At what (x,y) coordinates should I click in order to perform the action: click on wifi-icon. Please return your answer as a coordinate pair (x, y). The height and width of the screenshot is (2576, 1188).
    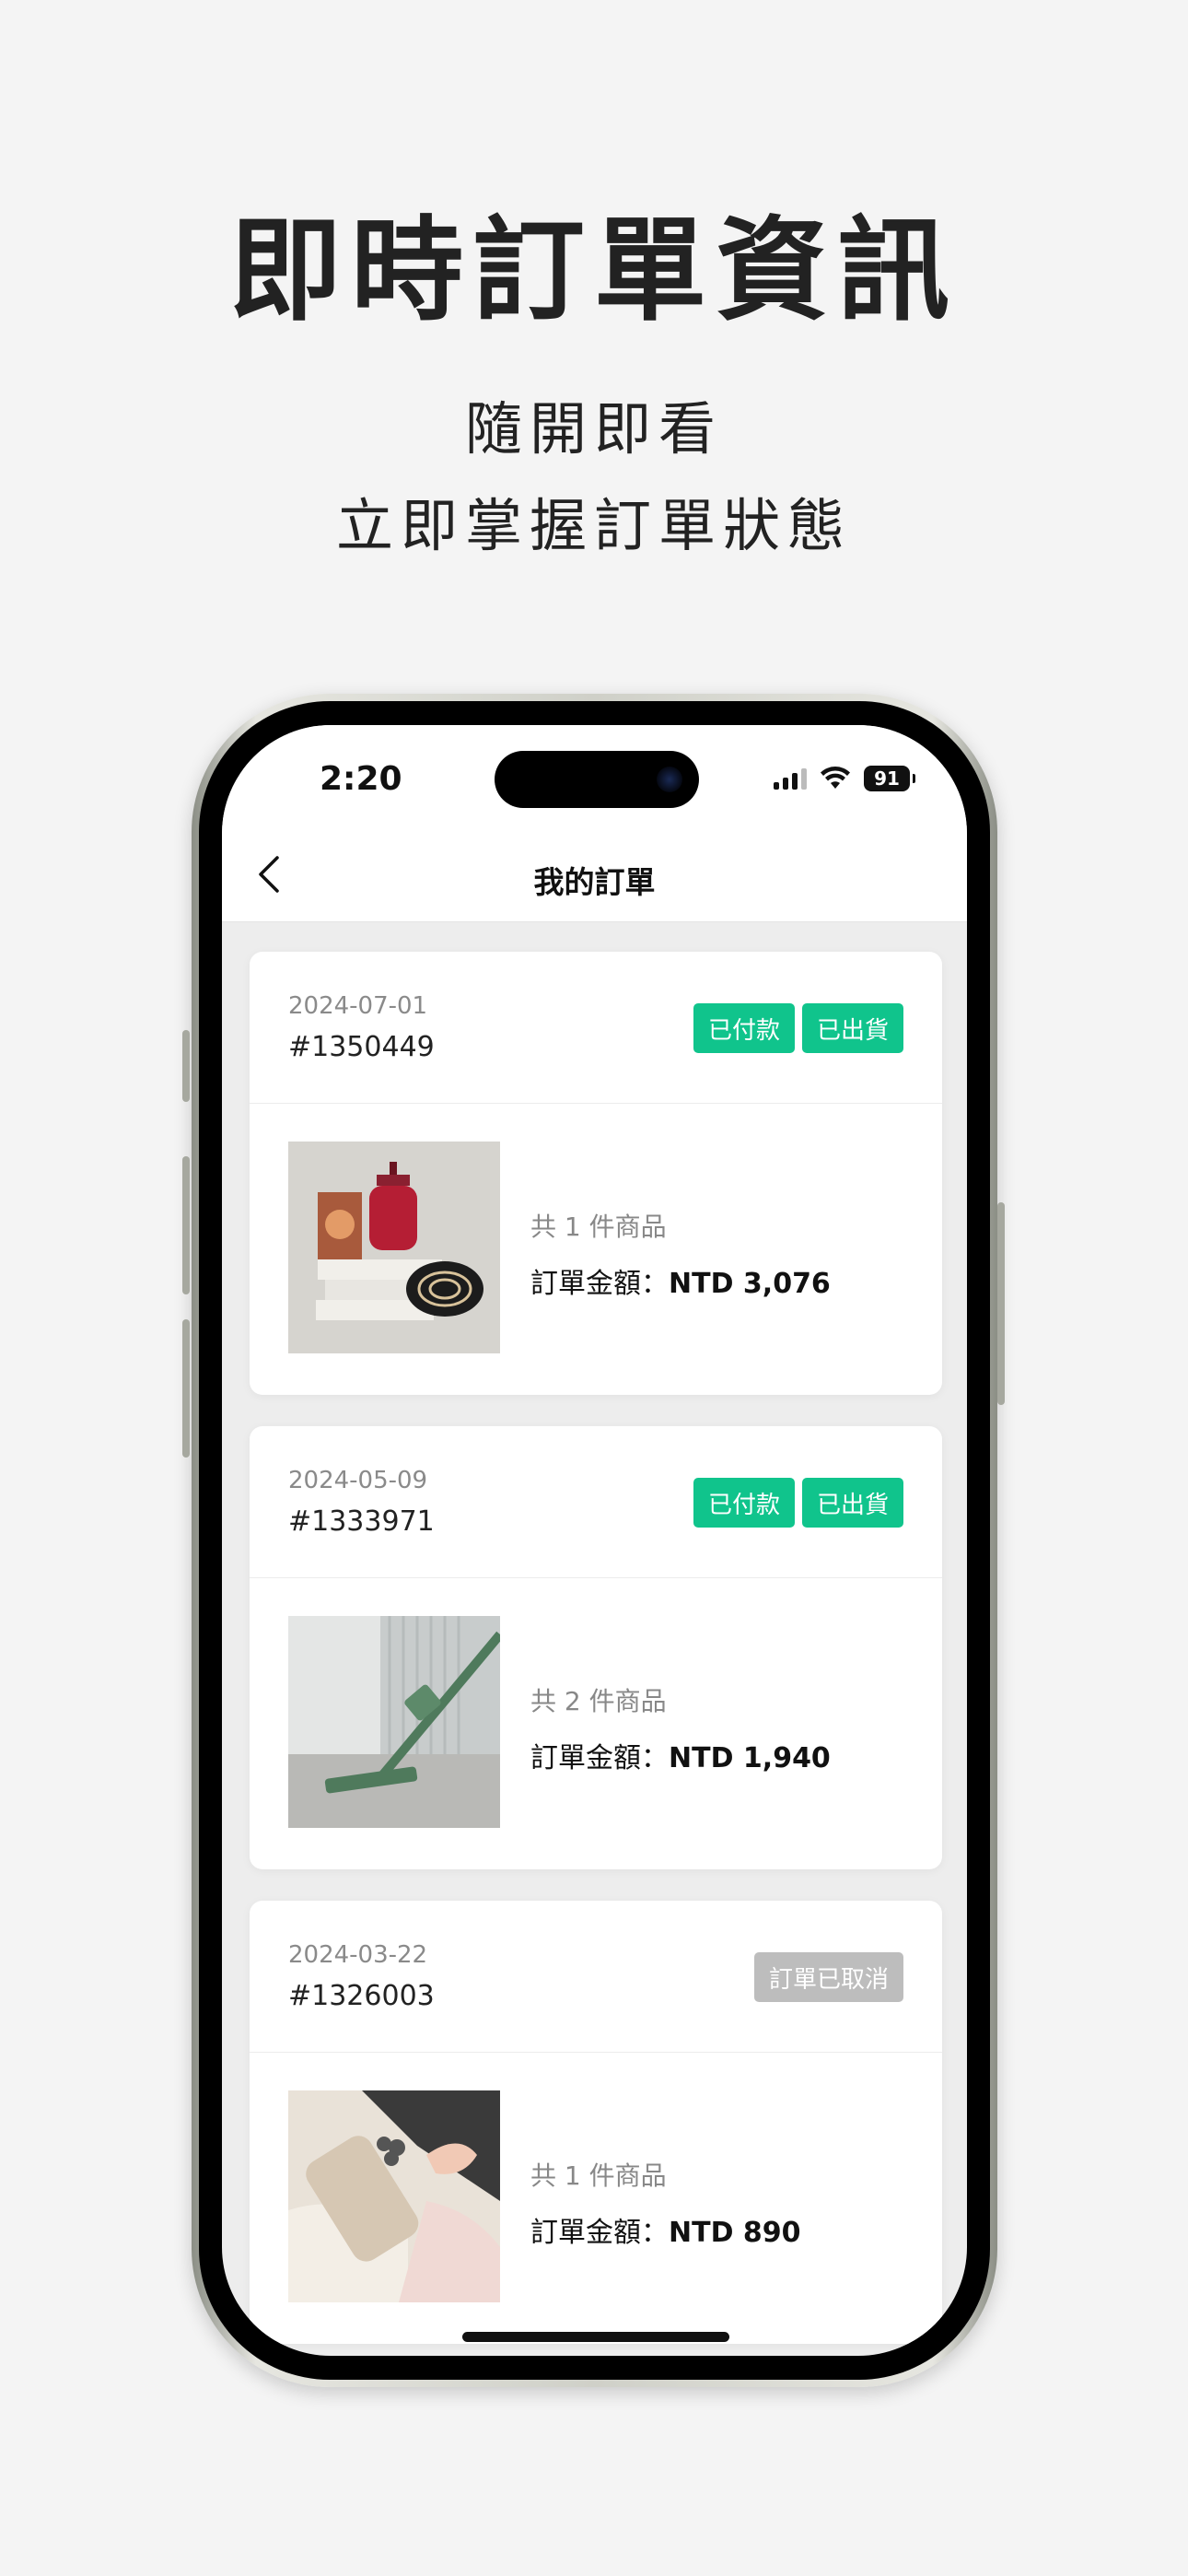
    Looking at the image, I should click on (835, 778).